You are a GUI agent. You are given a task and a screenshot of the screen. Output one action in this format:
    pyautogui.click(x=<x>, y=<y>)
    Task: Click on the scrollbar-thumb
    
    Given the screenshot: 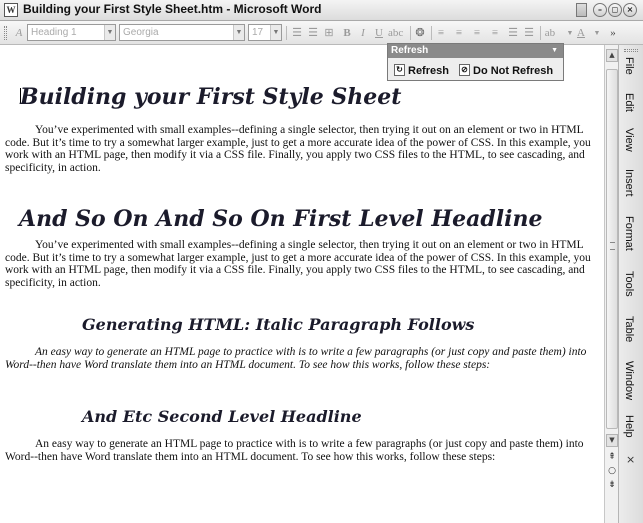 What is the action you would take?
    pyautogui.click(x=612, y=249)
    